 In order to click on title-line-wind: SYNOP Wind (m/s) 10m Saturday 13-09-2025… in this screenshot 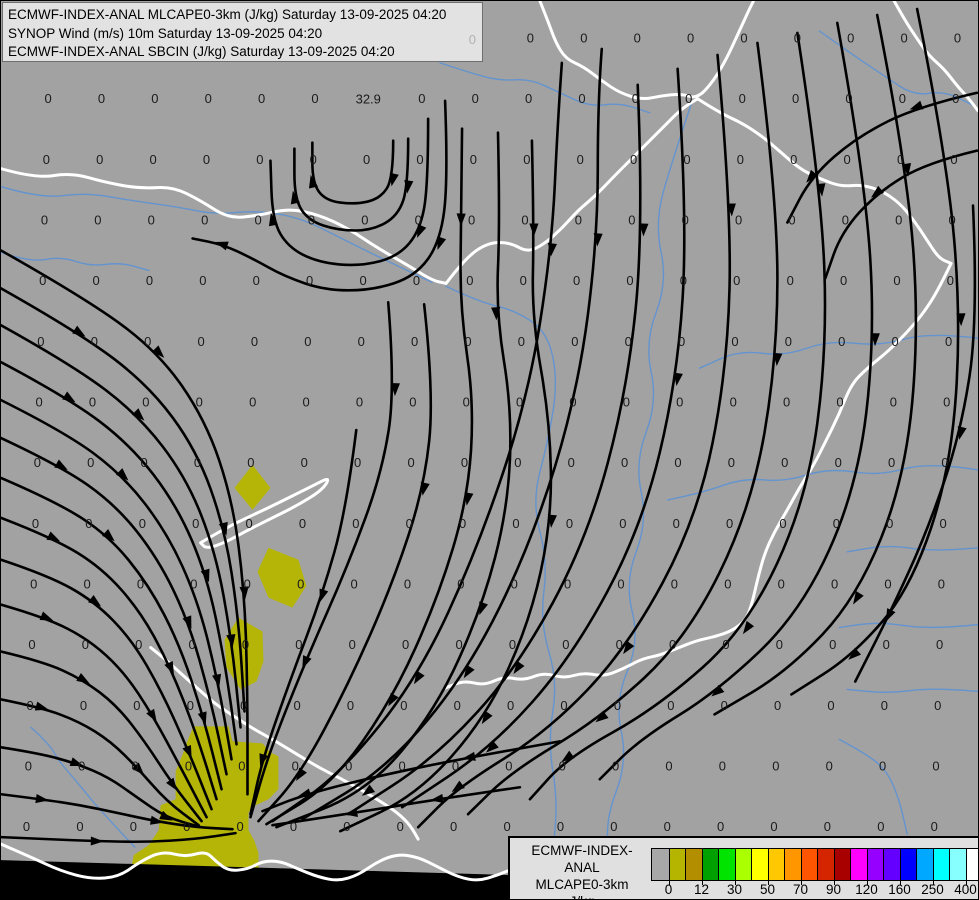, I will do `click(165, 33)`.